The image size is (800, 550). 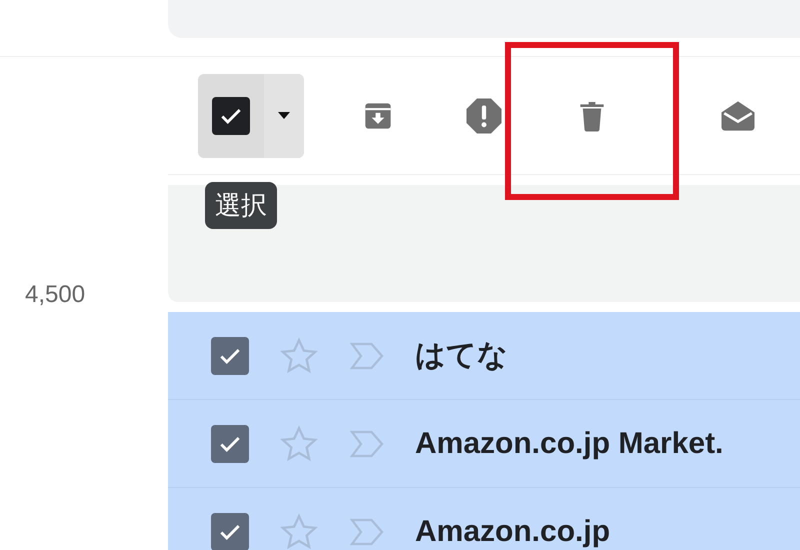 What do you see at coordinates (569, 444) in the screenshot?
I see `sender-name: Amazon.co.jp Market.` at bounding box center [569, 444].